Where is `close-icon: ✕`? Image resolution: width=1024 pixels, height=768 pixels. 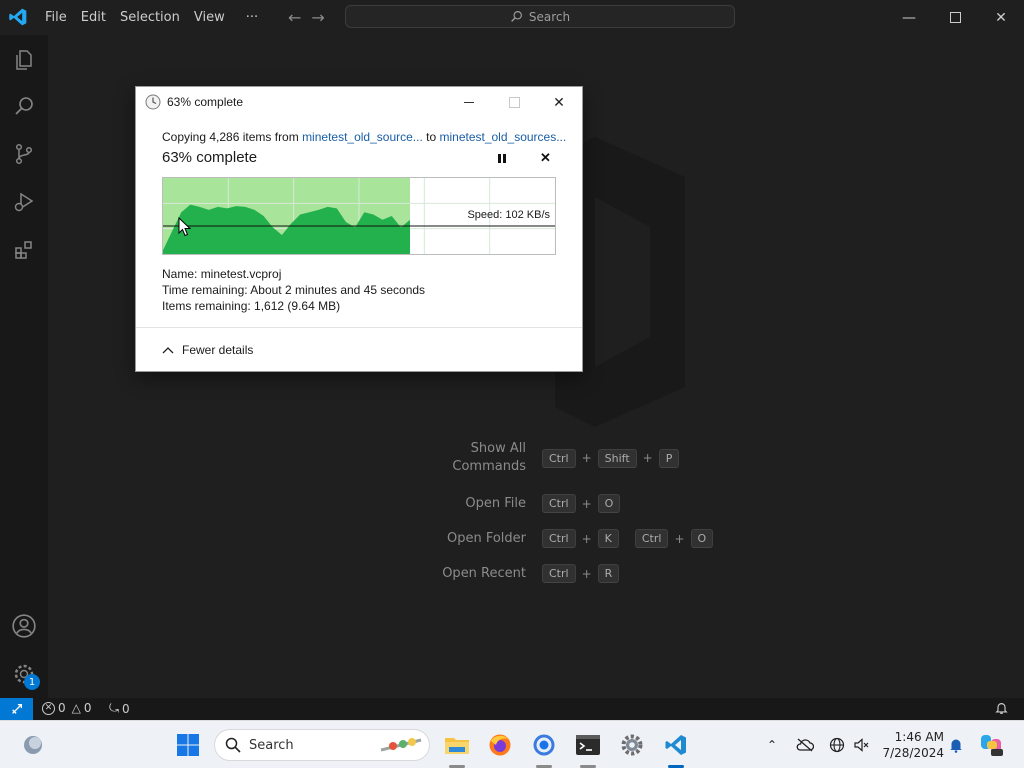 close-icon: ✕ is located at coordinates (1001, 17).